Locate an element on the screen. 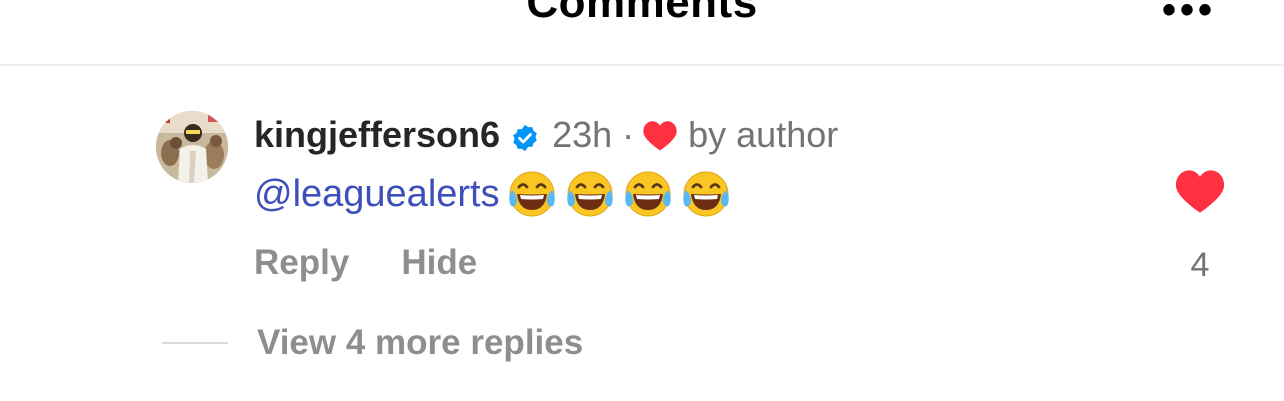 This screenshot has width=1284, height=401. like-count: 4 is located at coordinates (1200, 265).